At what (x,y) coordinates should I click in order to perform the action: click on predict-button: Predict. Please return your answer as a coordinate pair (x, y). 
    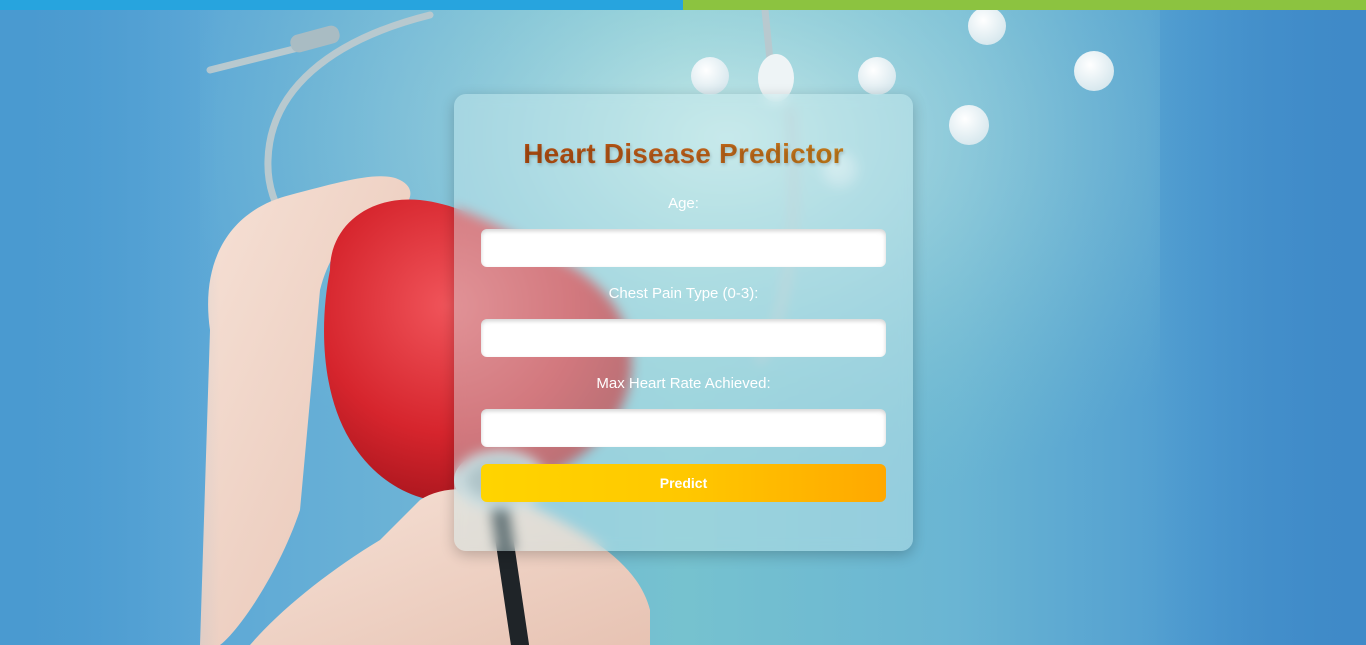
    Looking at the image, I should click on (683, 483).